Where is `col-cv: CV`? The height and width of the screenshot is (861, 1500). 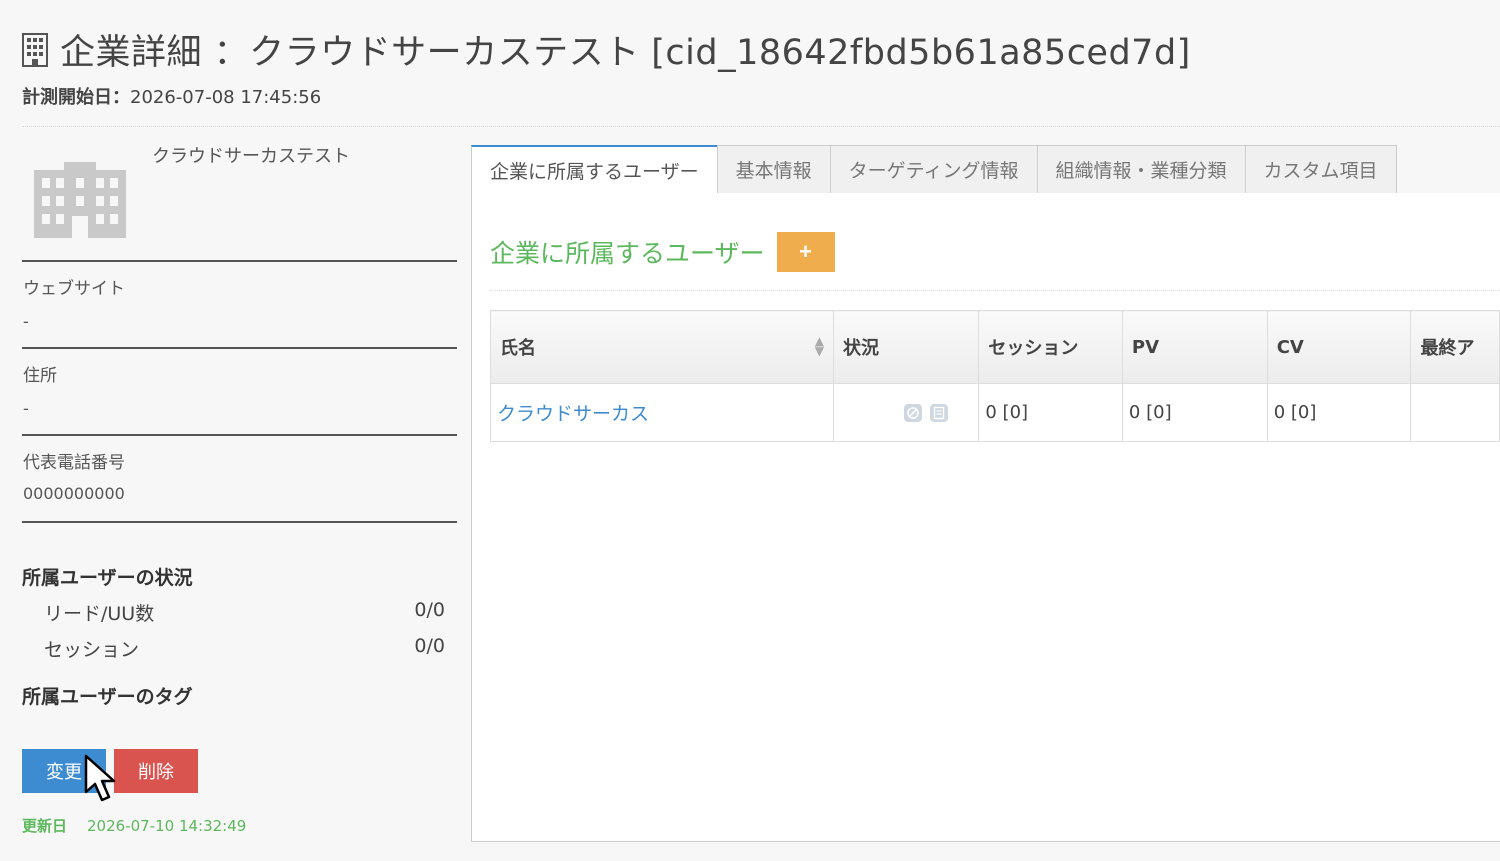
col-cv: CV is located at coordinates (1339, 347).